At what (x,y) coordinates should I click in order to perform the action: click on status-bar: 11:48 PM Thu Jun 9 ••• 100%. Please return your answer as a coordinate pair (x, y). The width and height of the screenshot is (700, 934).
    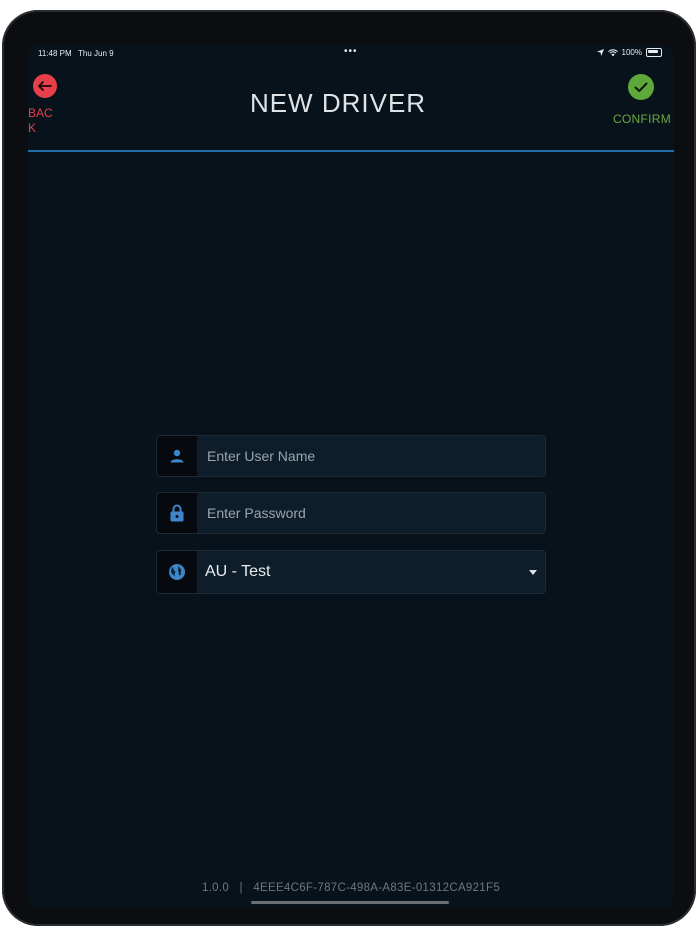
    Looking at the image, I should click on (351, 53).